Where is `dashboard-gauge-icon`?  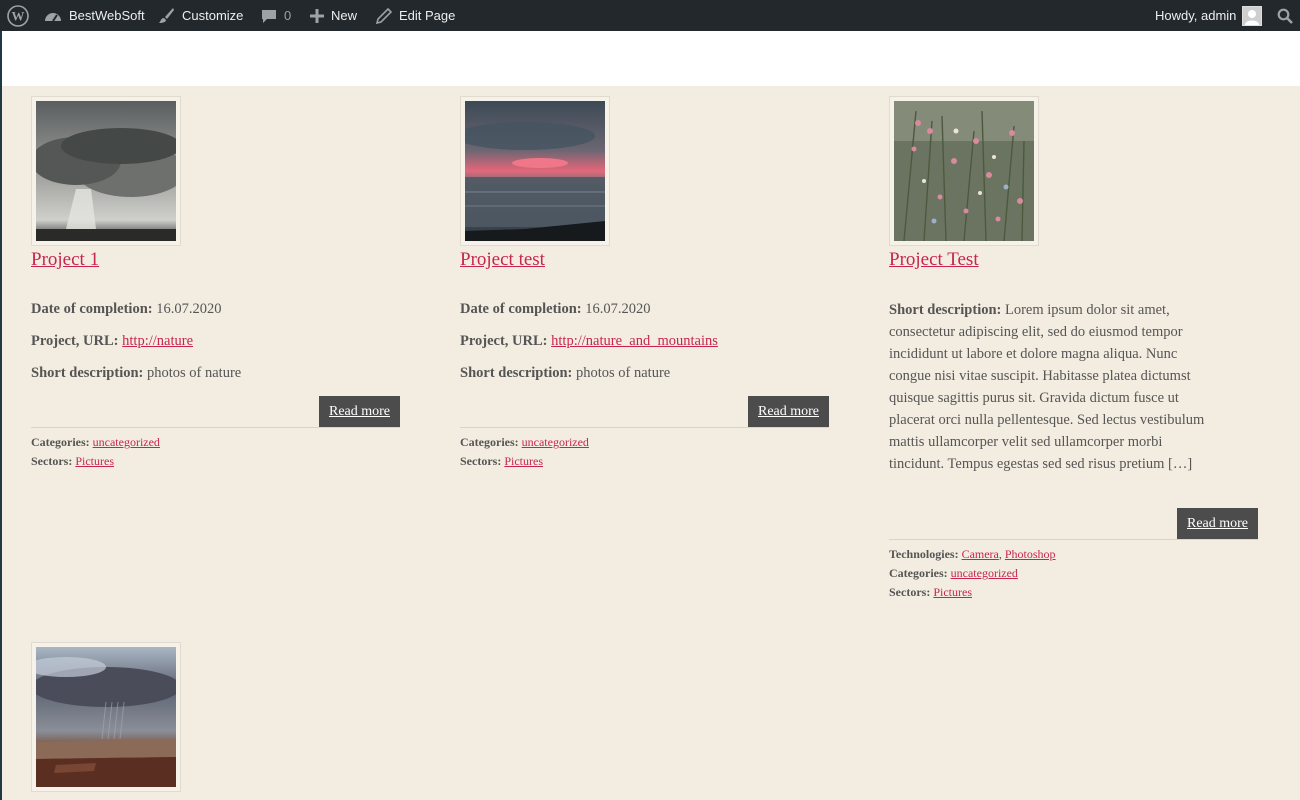 dashboard-gauge-icon is located at coordinates (53, 16).